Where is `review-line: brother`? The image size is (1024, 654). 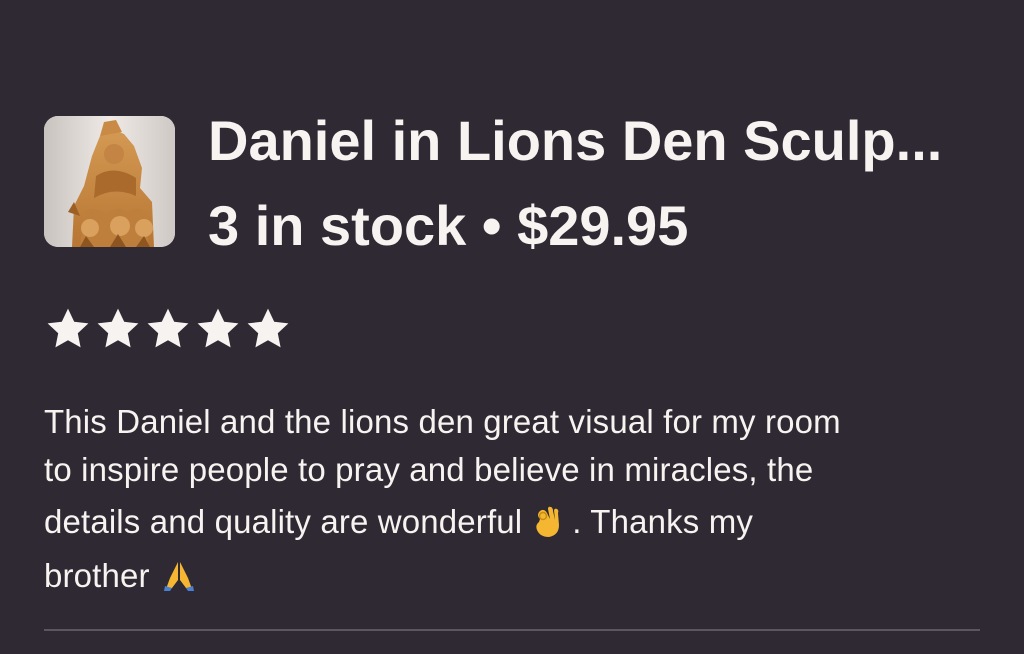
review-line: brother is located at coordinates (519, 576).